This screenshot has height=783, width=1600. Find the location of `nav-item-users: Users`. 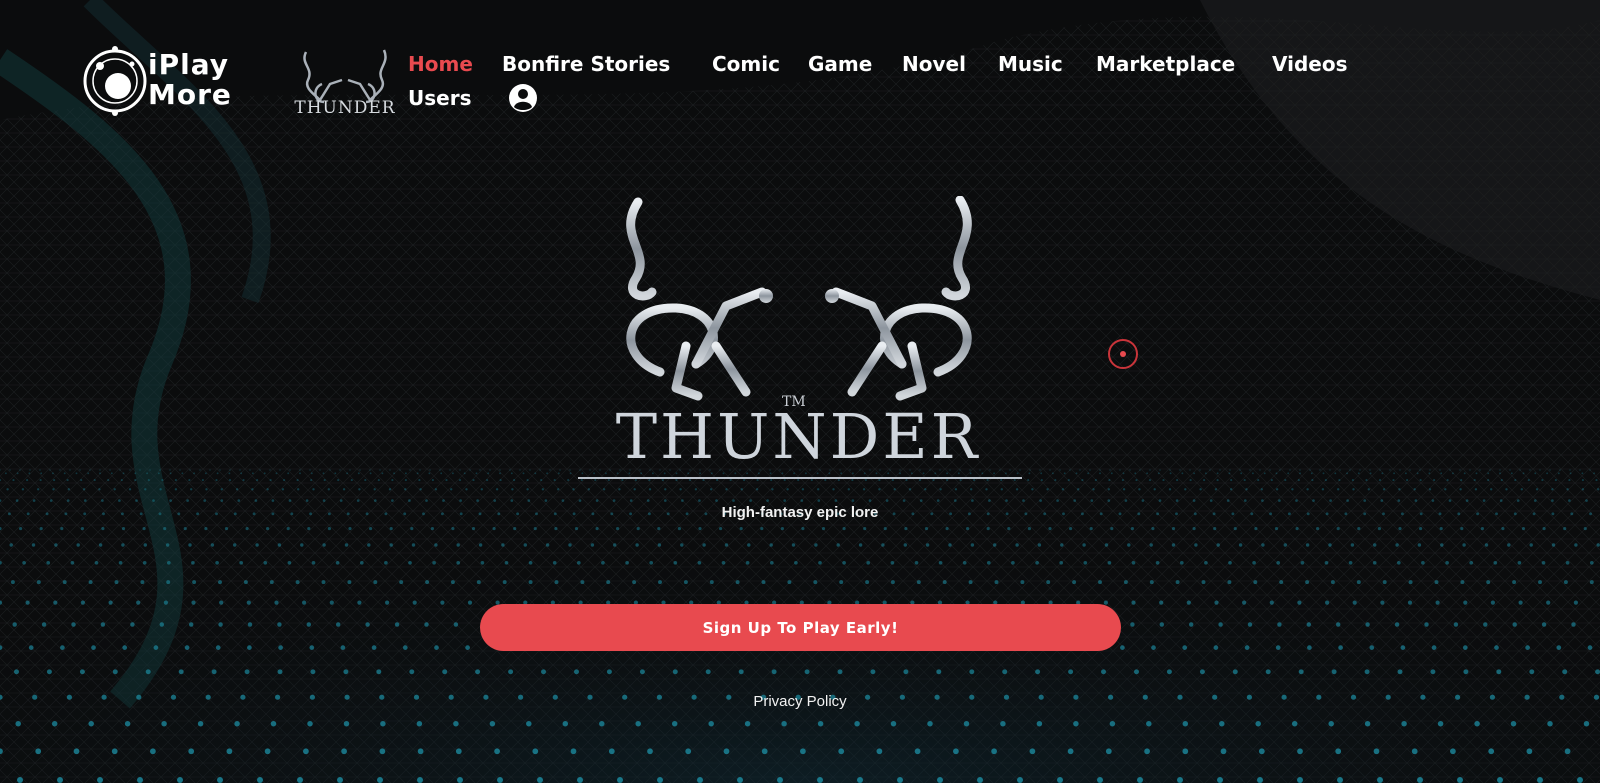

nav-item-users: Users is located at coordinates (439, 98).